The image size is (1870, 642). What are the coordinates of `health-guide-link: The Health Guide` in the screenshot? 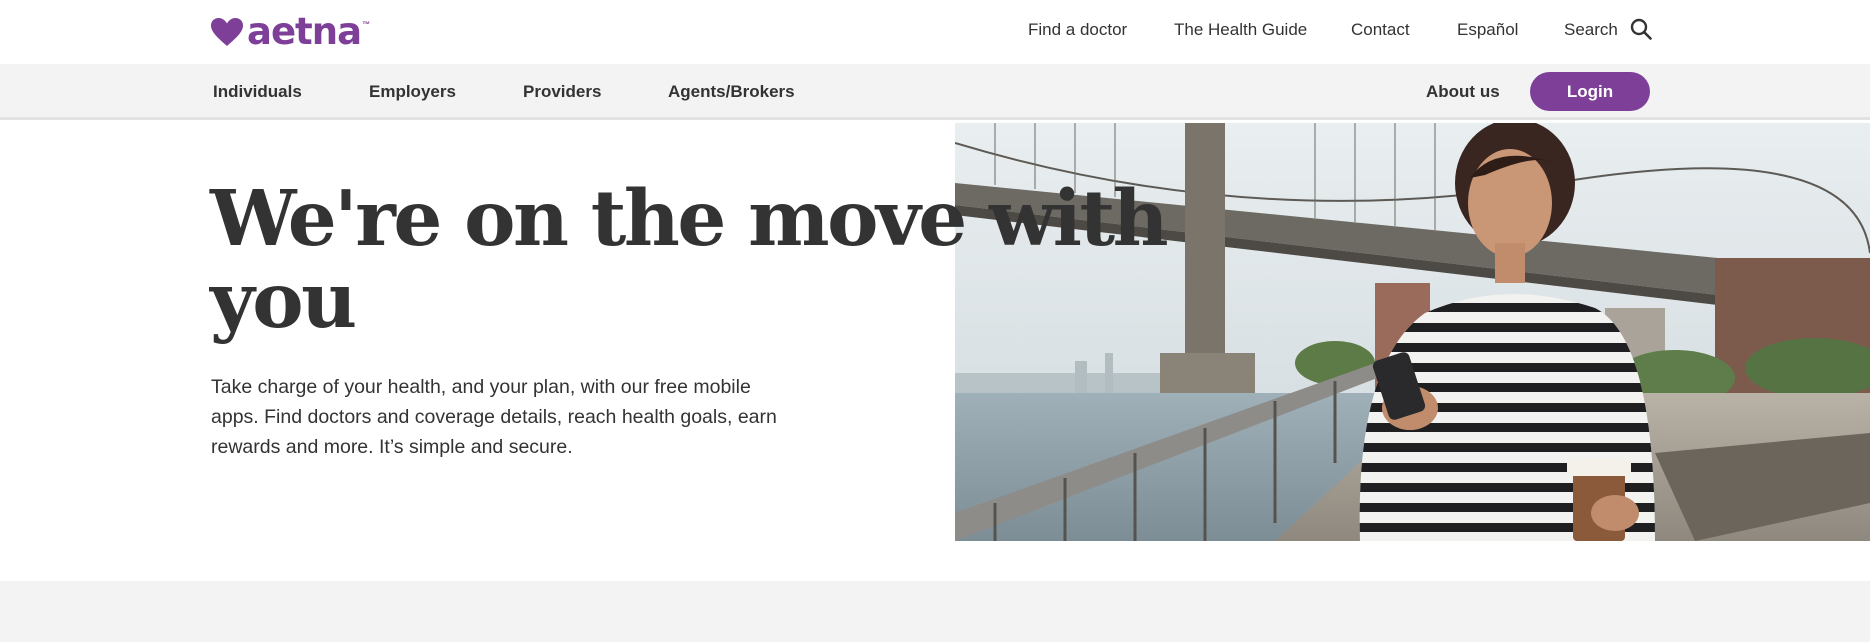 It's located at (1240, 30).